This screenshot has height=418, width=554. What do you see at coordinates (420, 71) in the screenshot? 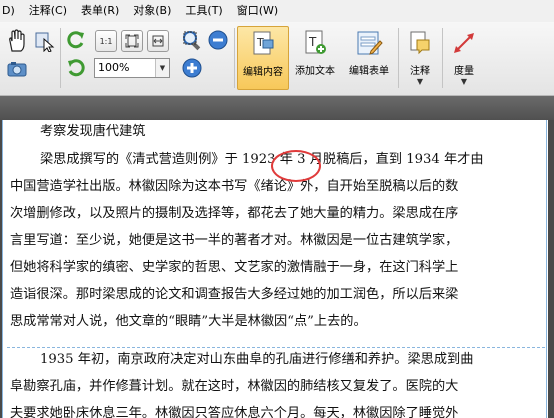
I see `comment-label: 注释` at bounding box center [420, 71].